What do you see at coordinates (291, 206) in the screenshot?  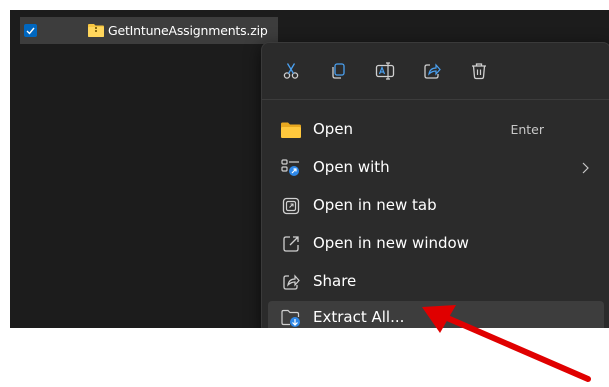 I see `new-tab-icon` at bounding box center [291, 206].